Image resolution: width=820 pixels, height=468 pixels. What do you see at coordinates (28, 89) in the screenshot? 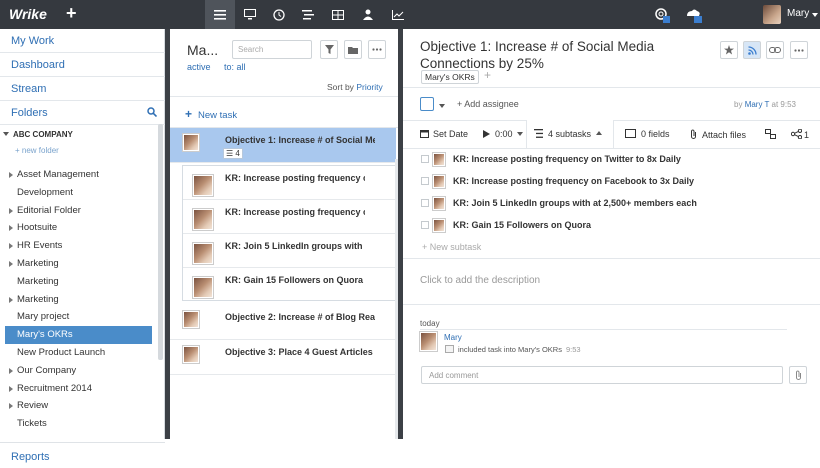
I see `nav-stream: Stream` at bounding box center [28, 89].